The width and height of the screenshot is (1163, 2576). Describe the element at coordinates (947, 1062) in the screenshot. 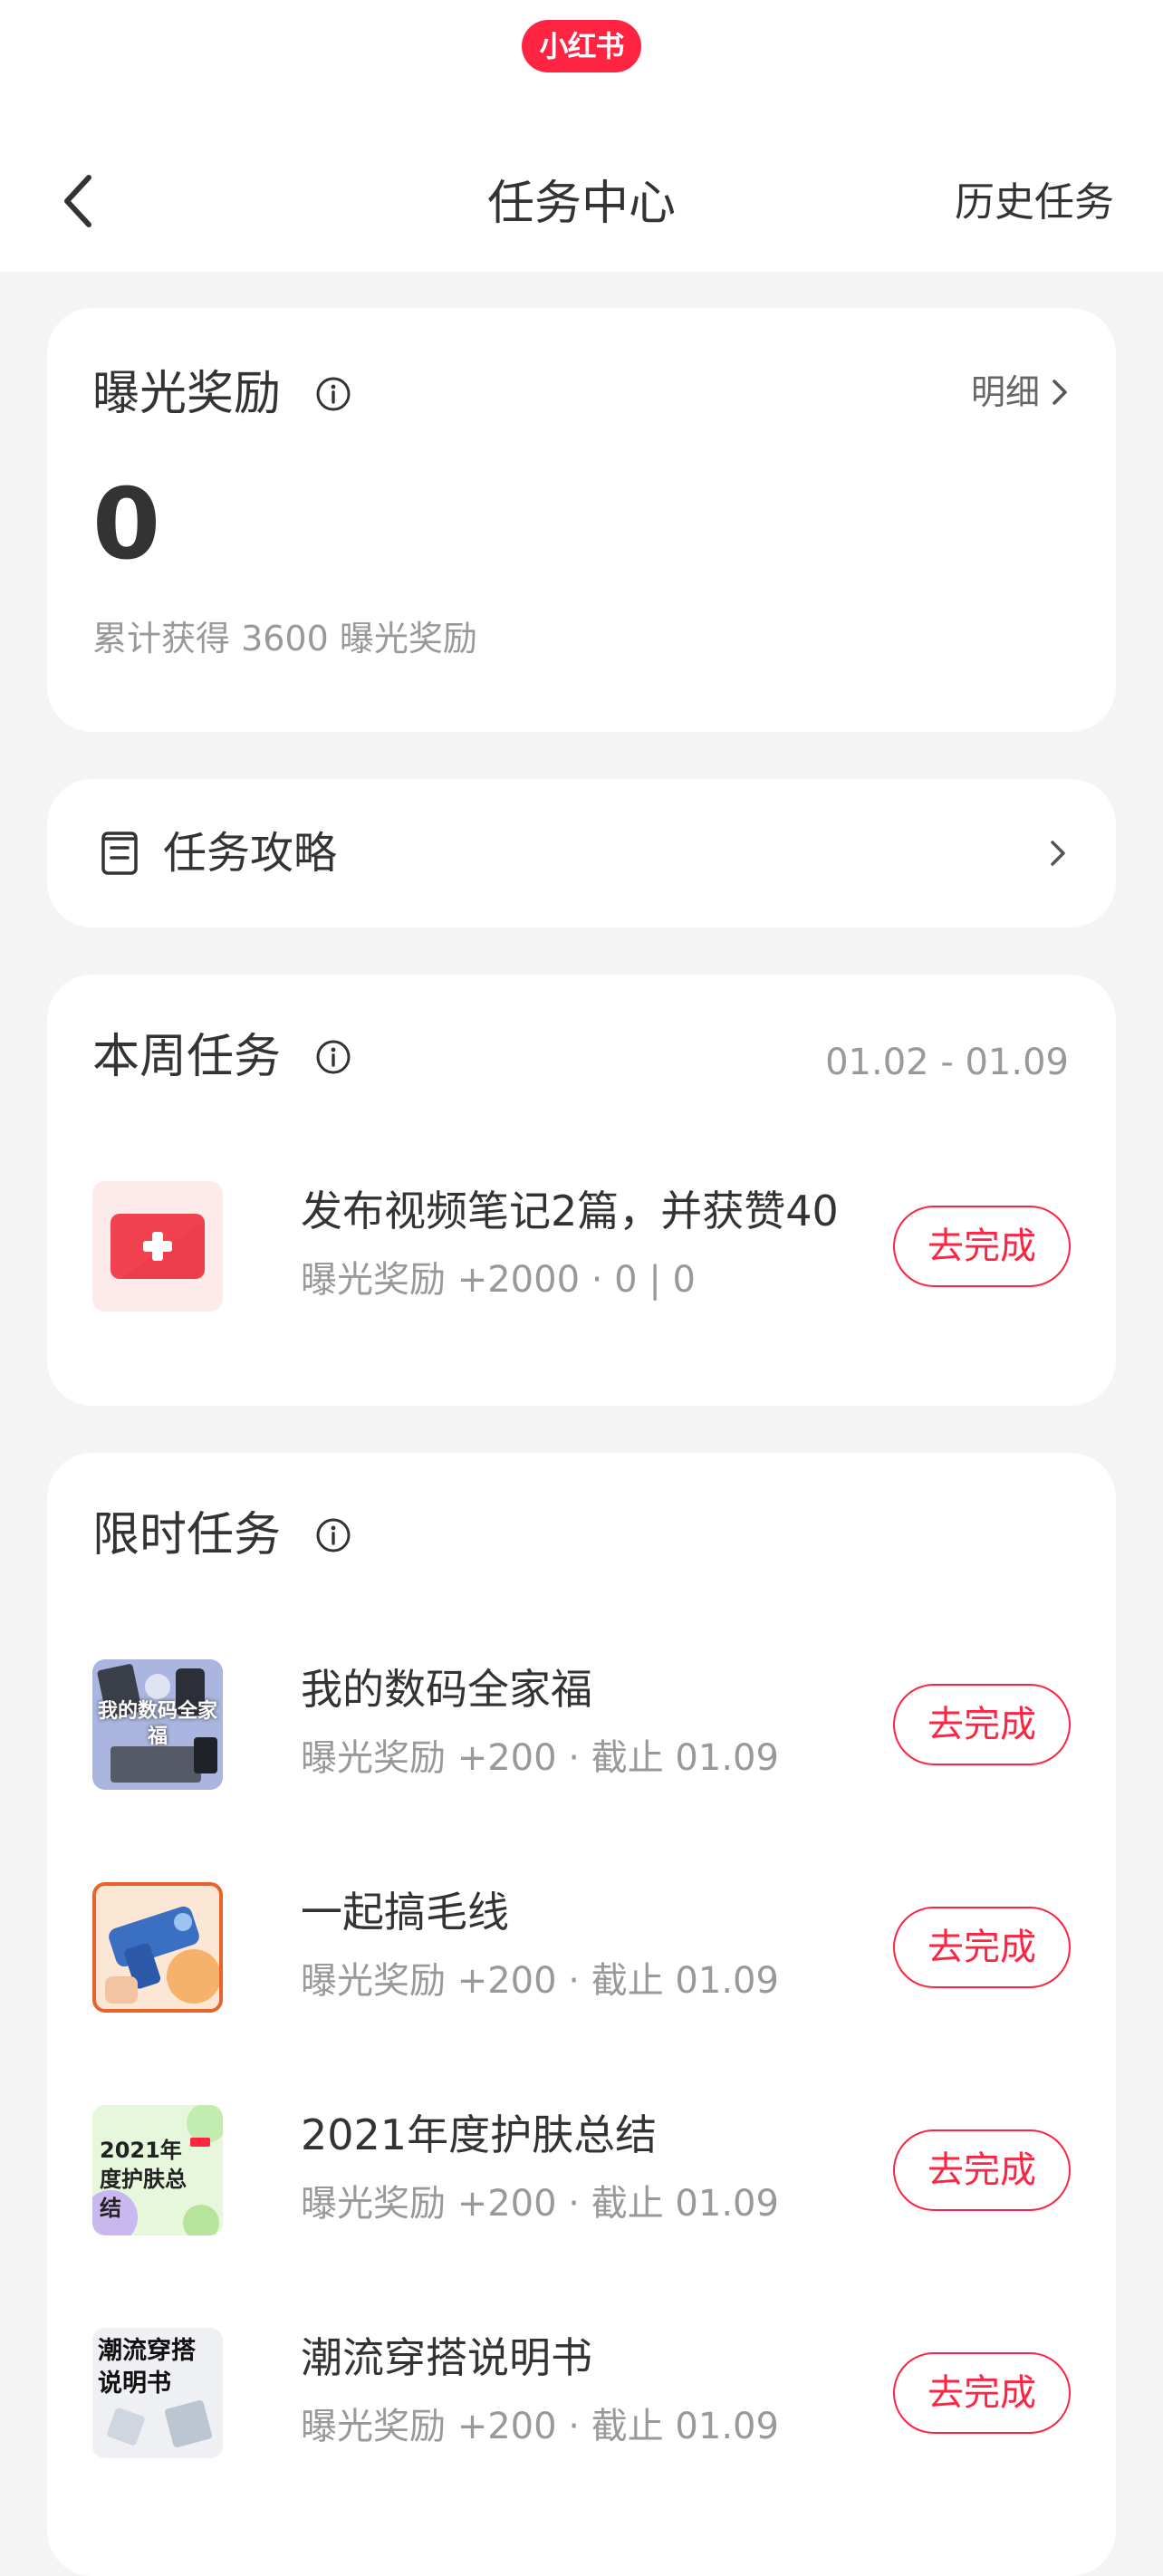

I see `week-date-range: 01.02 - 01.09` at that location.